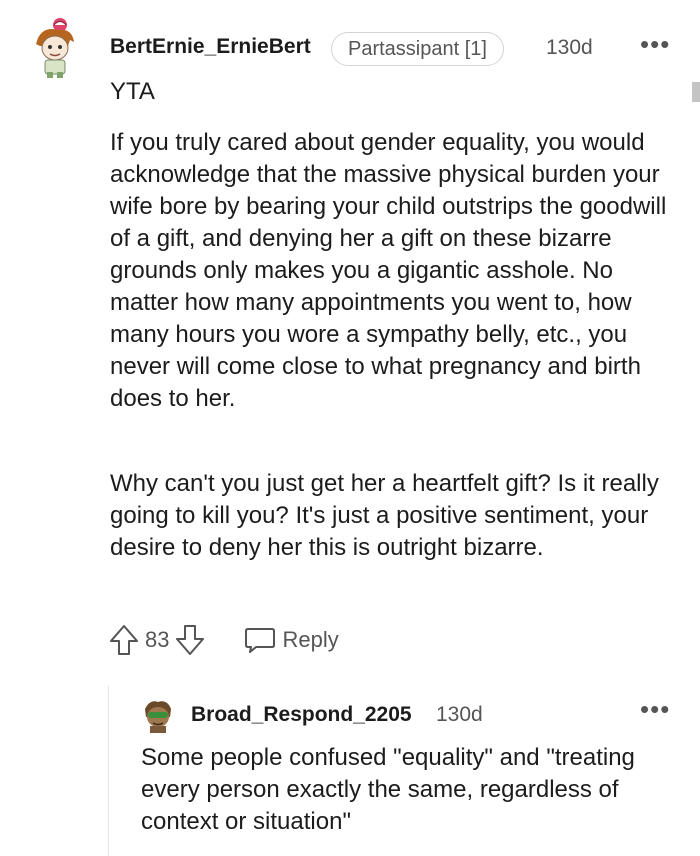 The height and width of the screenshot is (856, 700). What do you see at coordinates (157, 639) in the screenshot?
I see `vote-count: 83` at bounding box center [157, 639].